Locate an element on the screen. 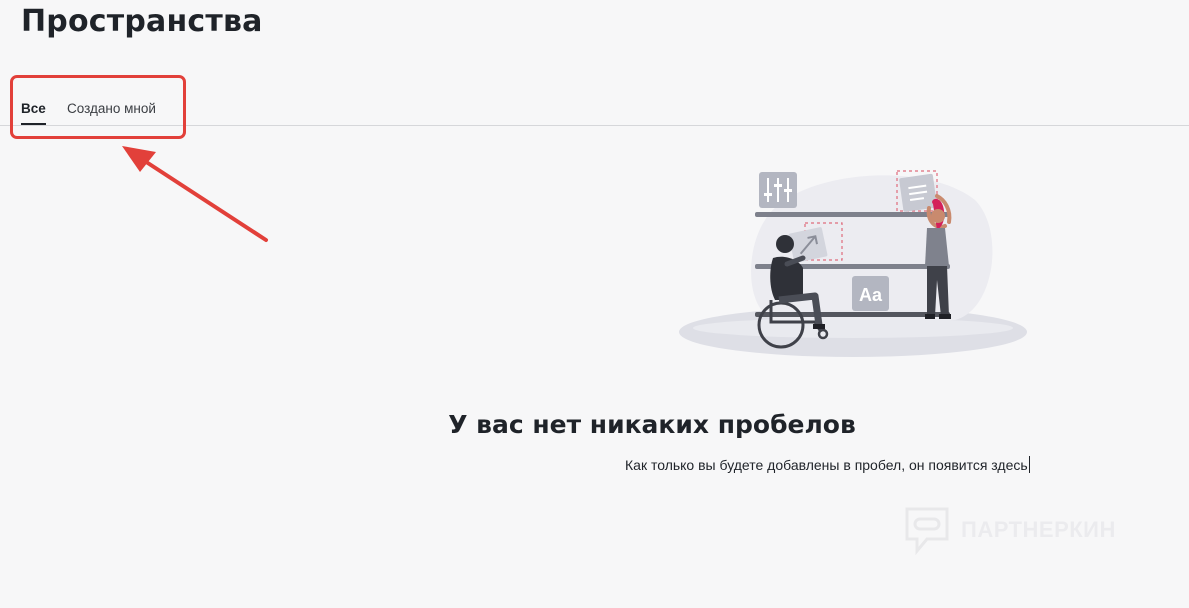  page-title: Пространства is located at coordinates (142, 21).